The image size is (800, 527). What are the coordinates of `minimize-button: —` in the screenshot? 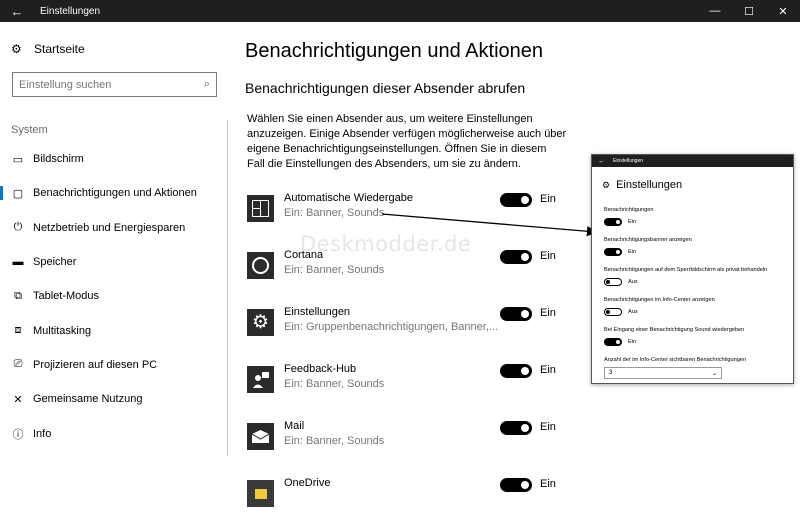 It's located at (715, 11).